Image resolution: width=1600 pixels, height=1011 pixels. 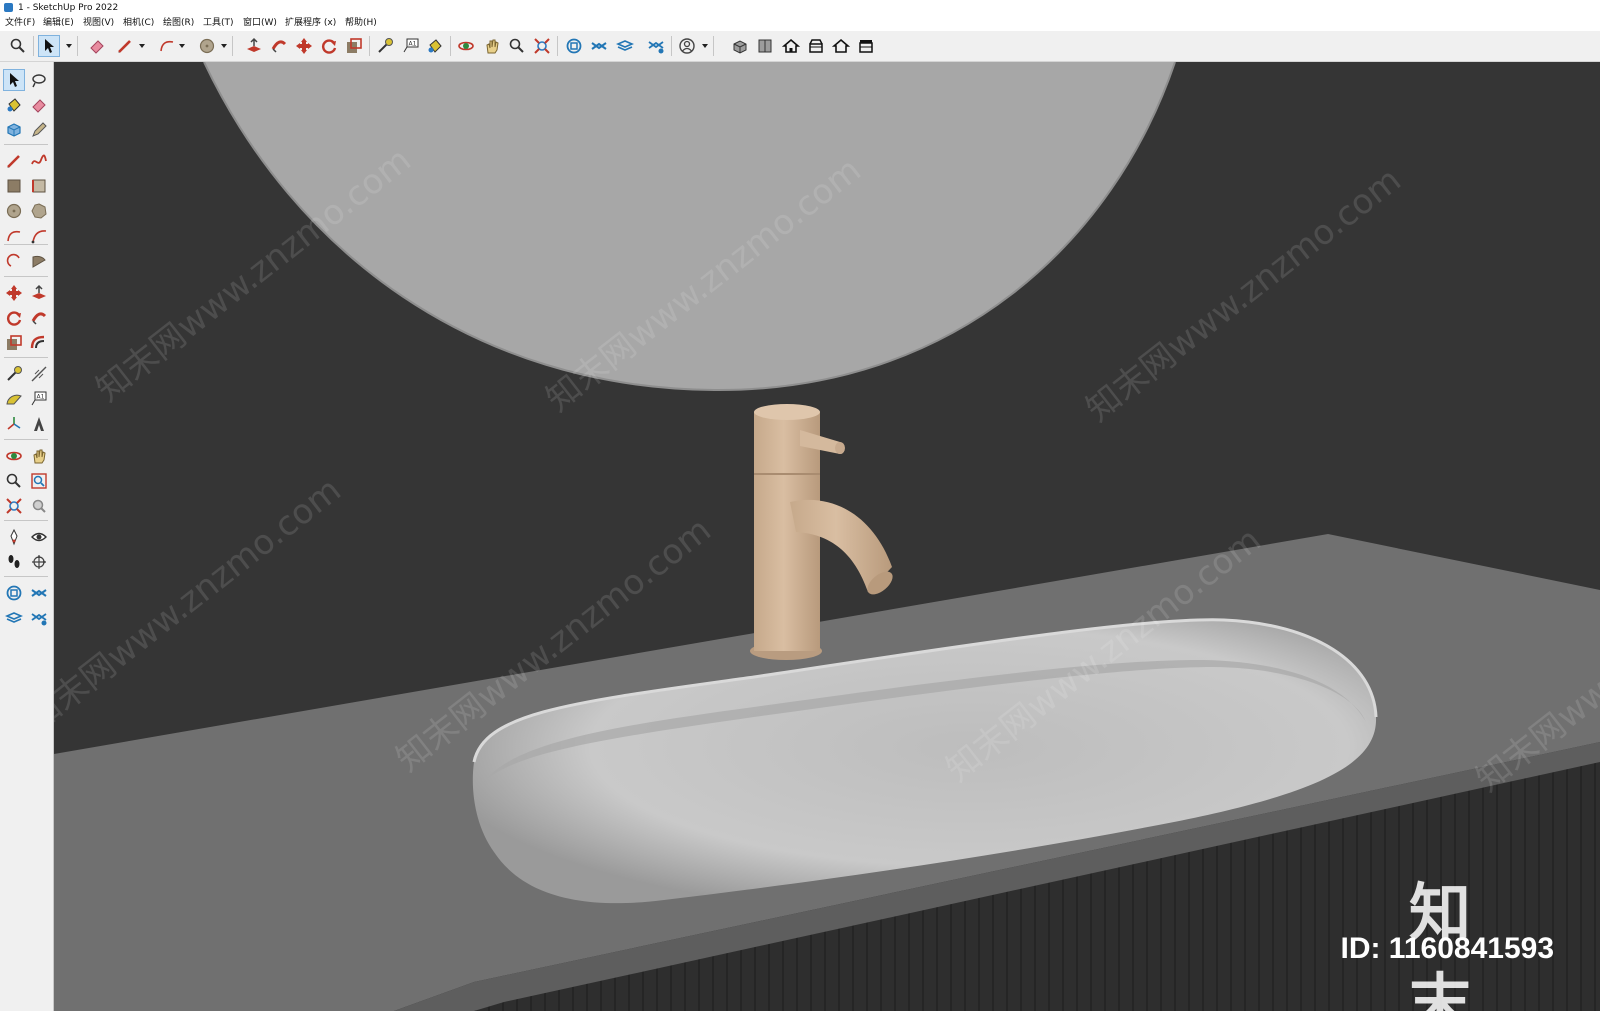 What do you see at coordinates (14, 161) in the screenshot?
I see `sidebar-pencil-line-button` at bounding box center [14, 161].